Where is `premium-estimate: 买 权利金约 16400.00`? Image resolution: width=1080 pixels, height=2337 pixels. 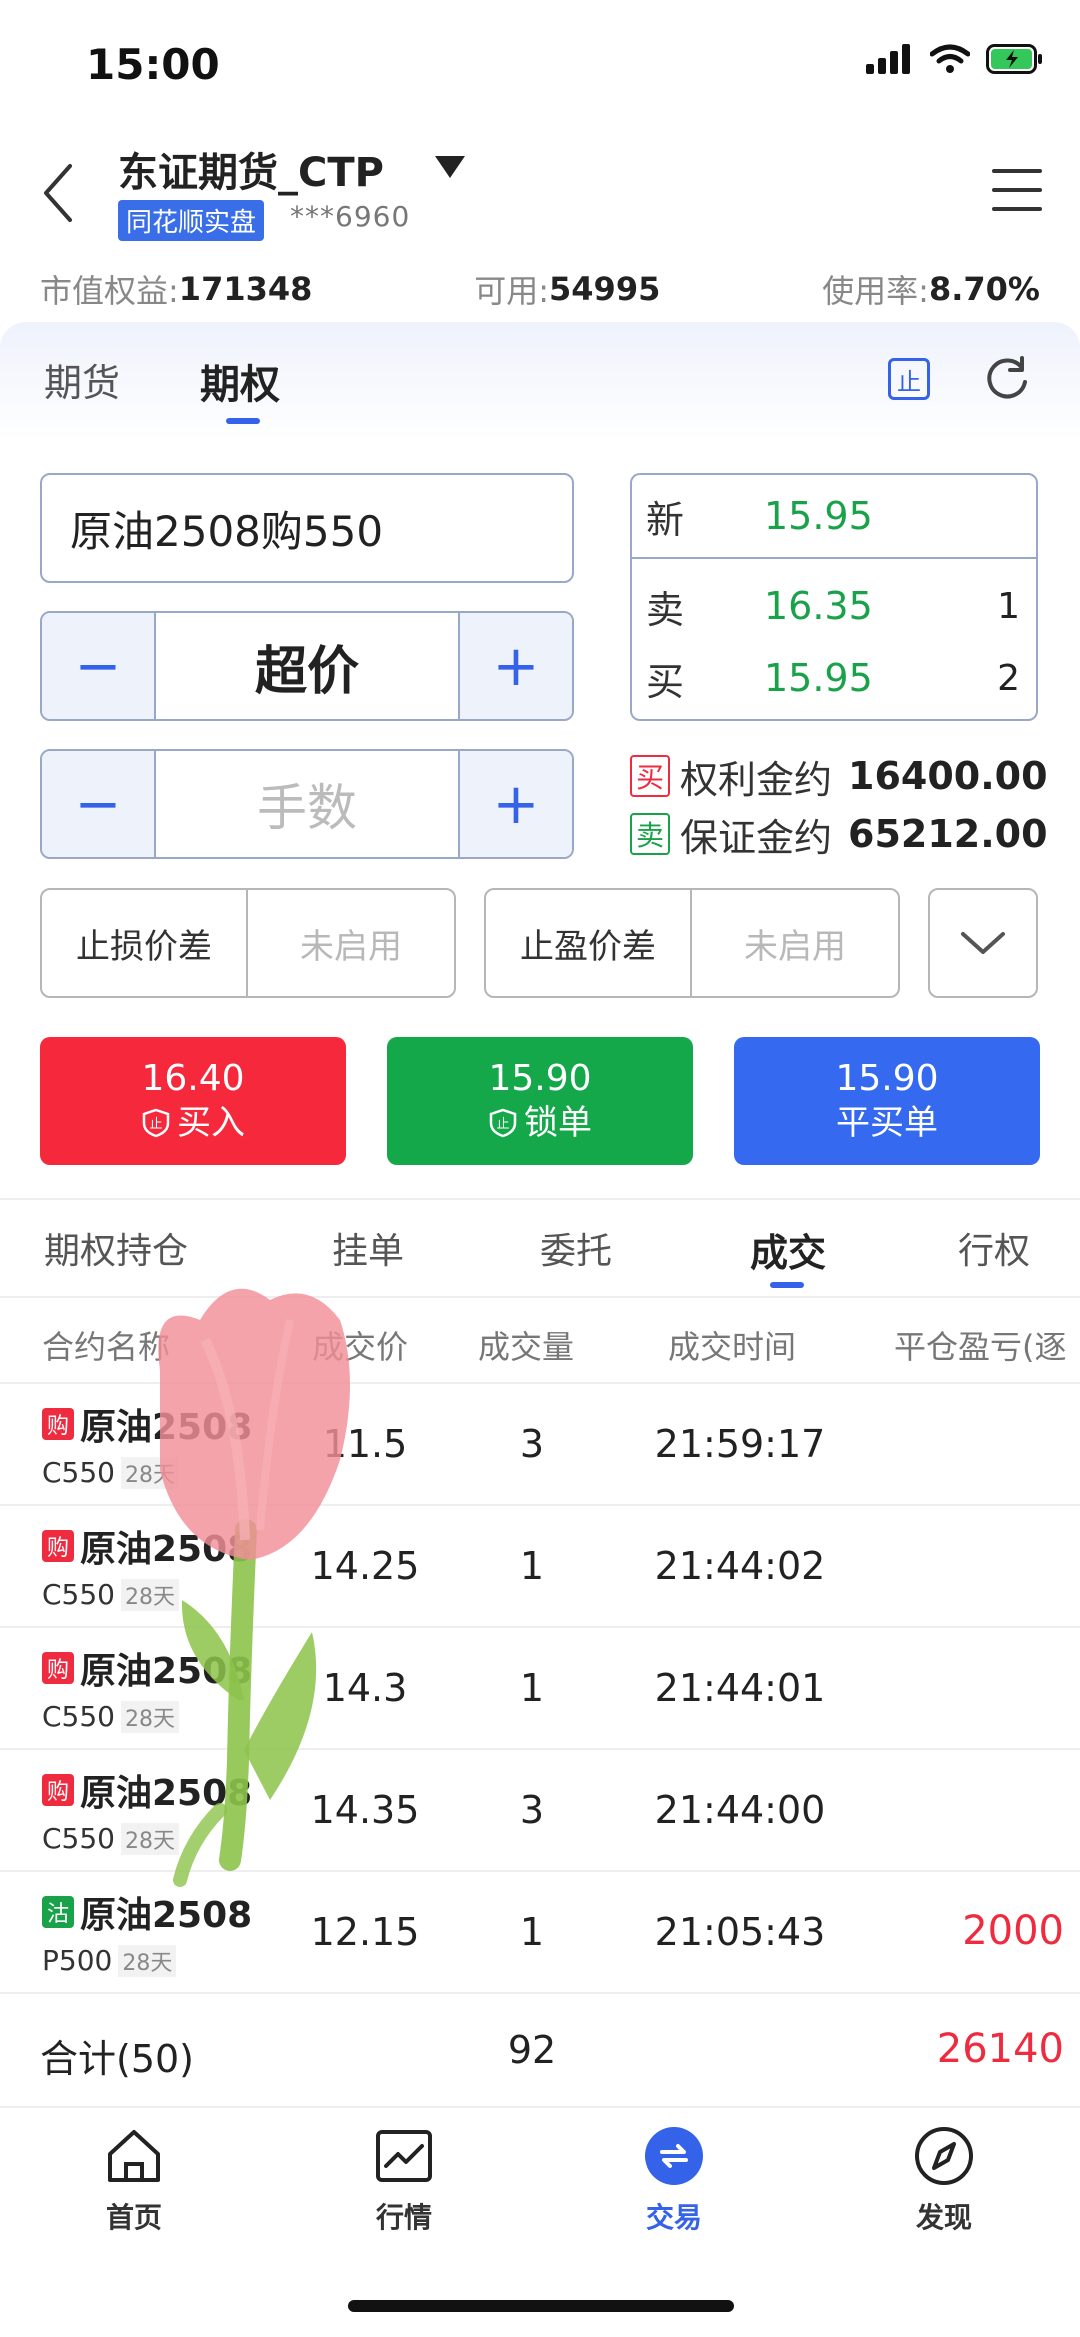
premium-estimate: 买 权利金约 16400.00 is located at coordinates (839, 776).